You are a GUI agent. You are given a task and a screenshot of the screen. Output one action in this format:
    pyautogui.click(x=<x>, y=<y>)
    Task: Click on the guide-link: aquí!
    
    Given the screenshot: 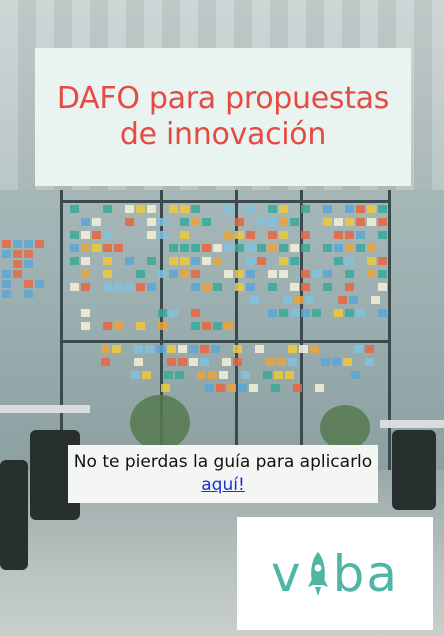 What is the action you would take?
    pyautogui.click(x=223, y=485)
    